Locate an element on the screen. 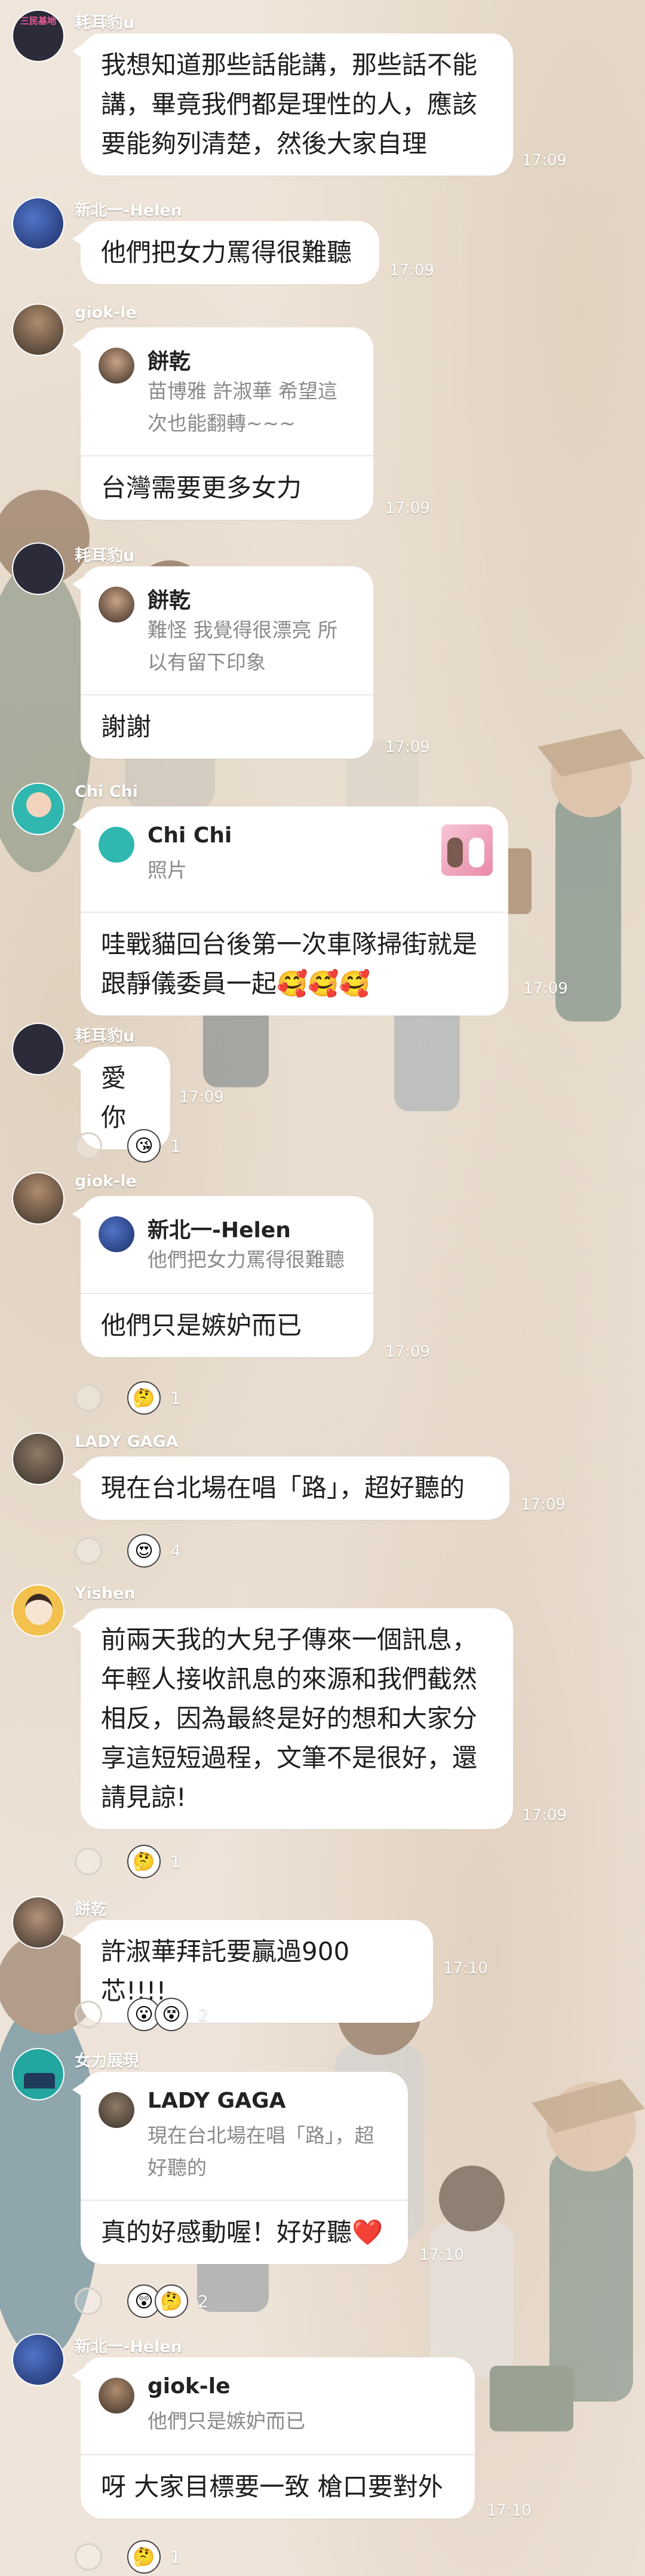 The image size is (645, 2576). quoted-text: 照片 is located at coordinates (167, 870).